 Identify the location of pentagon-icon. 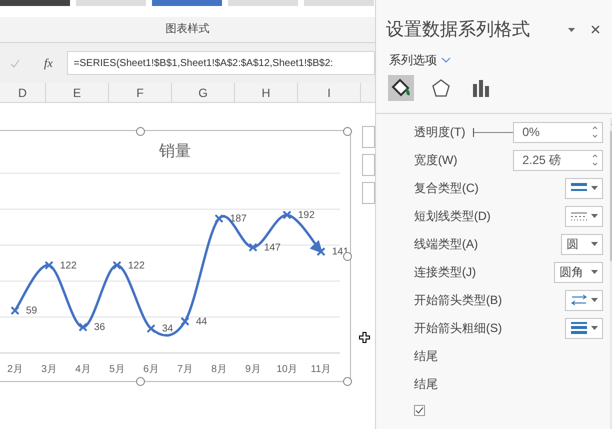
(441, 88).